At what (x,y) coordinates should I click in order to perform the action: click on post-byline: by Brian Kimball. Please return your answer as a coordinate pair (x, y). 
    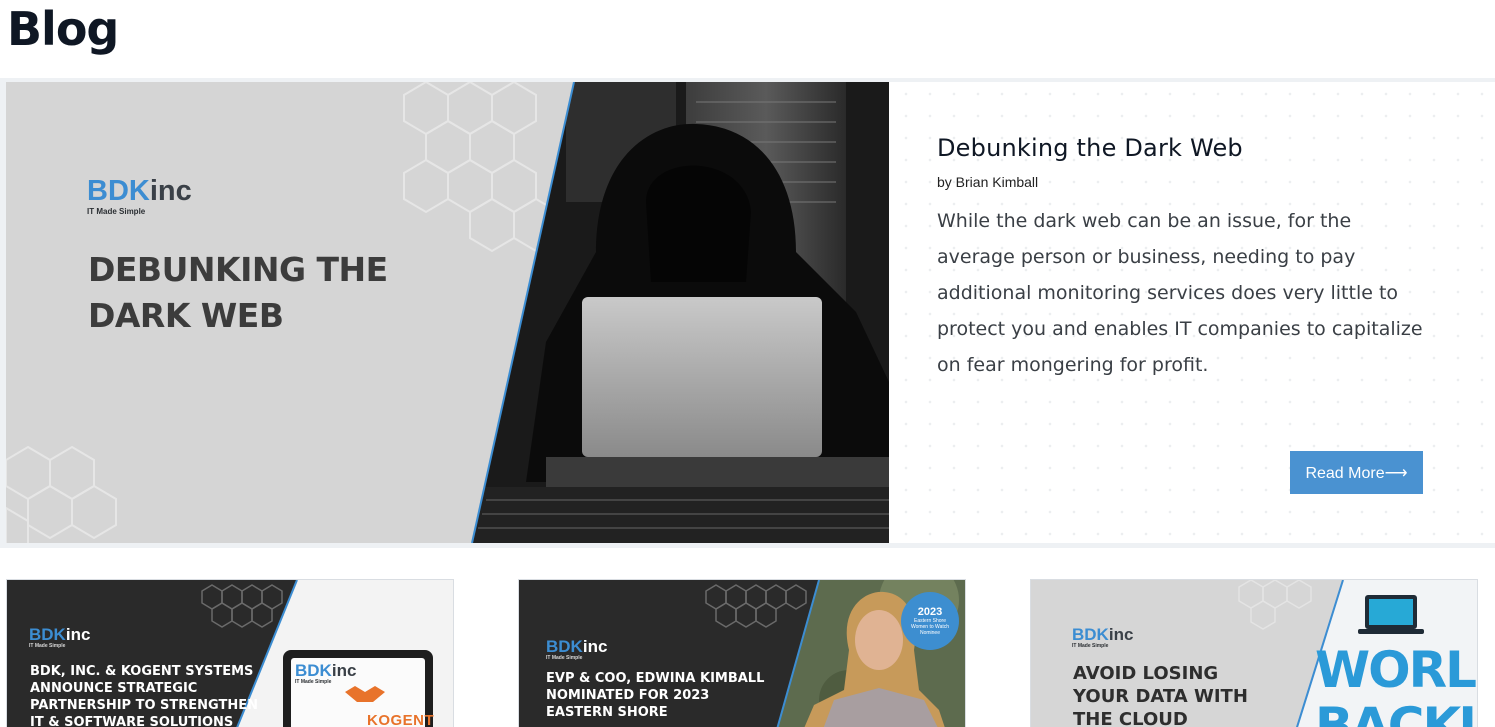
    Looking at the image, I should click on (988, 182).